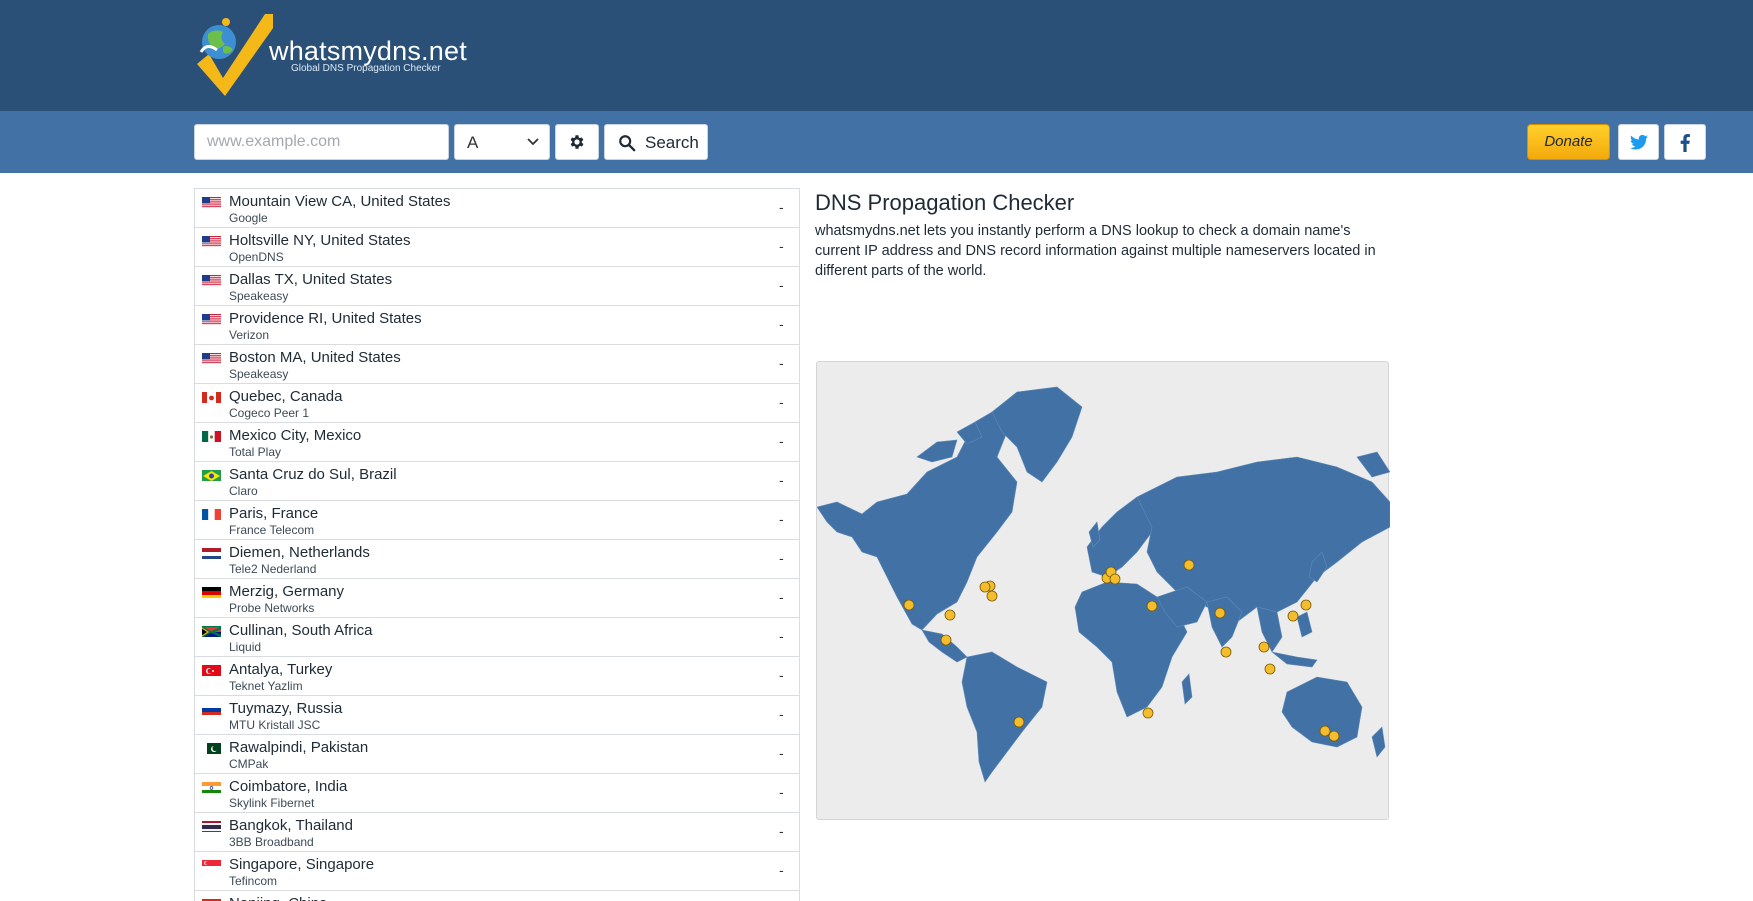 The height and width of the screenshot is (901, 1753). What do you see at coordinates (497, 793) in the screenshot?
I see `result-row: Coimbatore, India Skylink Fibernet -` at bounding box center [497, 793].